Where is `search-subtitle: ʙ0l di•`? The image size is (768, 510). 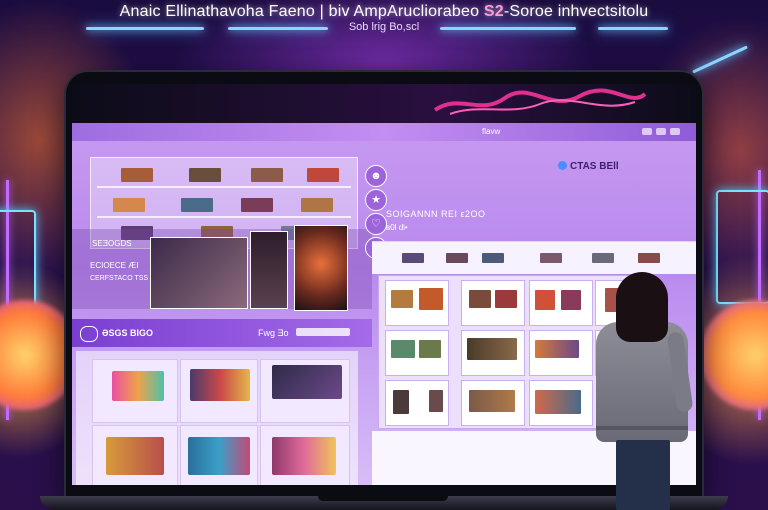
search-subtitle: ʙ0l di• is located at coordinates (397, 227).